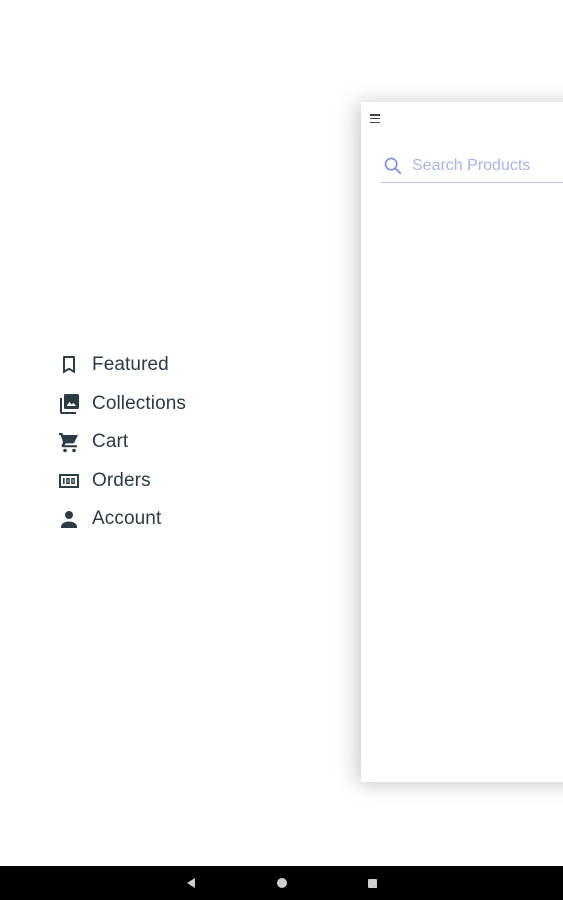  I want to click on search-input, so click(487, 166).